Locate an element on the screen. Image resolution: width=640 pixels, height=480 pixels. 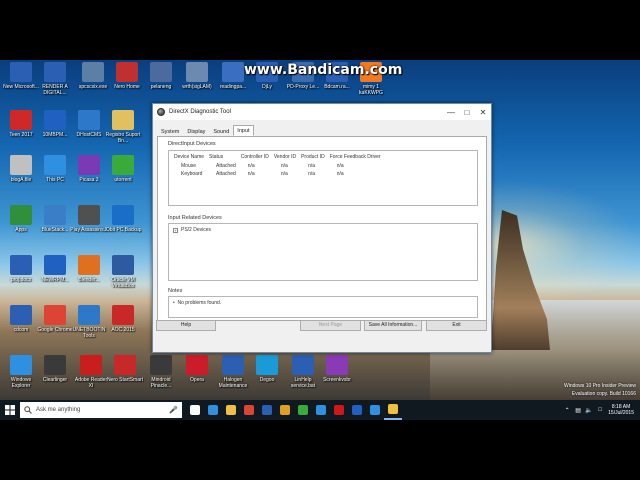
desktop-icon-label: Google Chrome is located at coordinates (55, 330).